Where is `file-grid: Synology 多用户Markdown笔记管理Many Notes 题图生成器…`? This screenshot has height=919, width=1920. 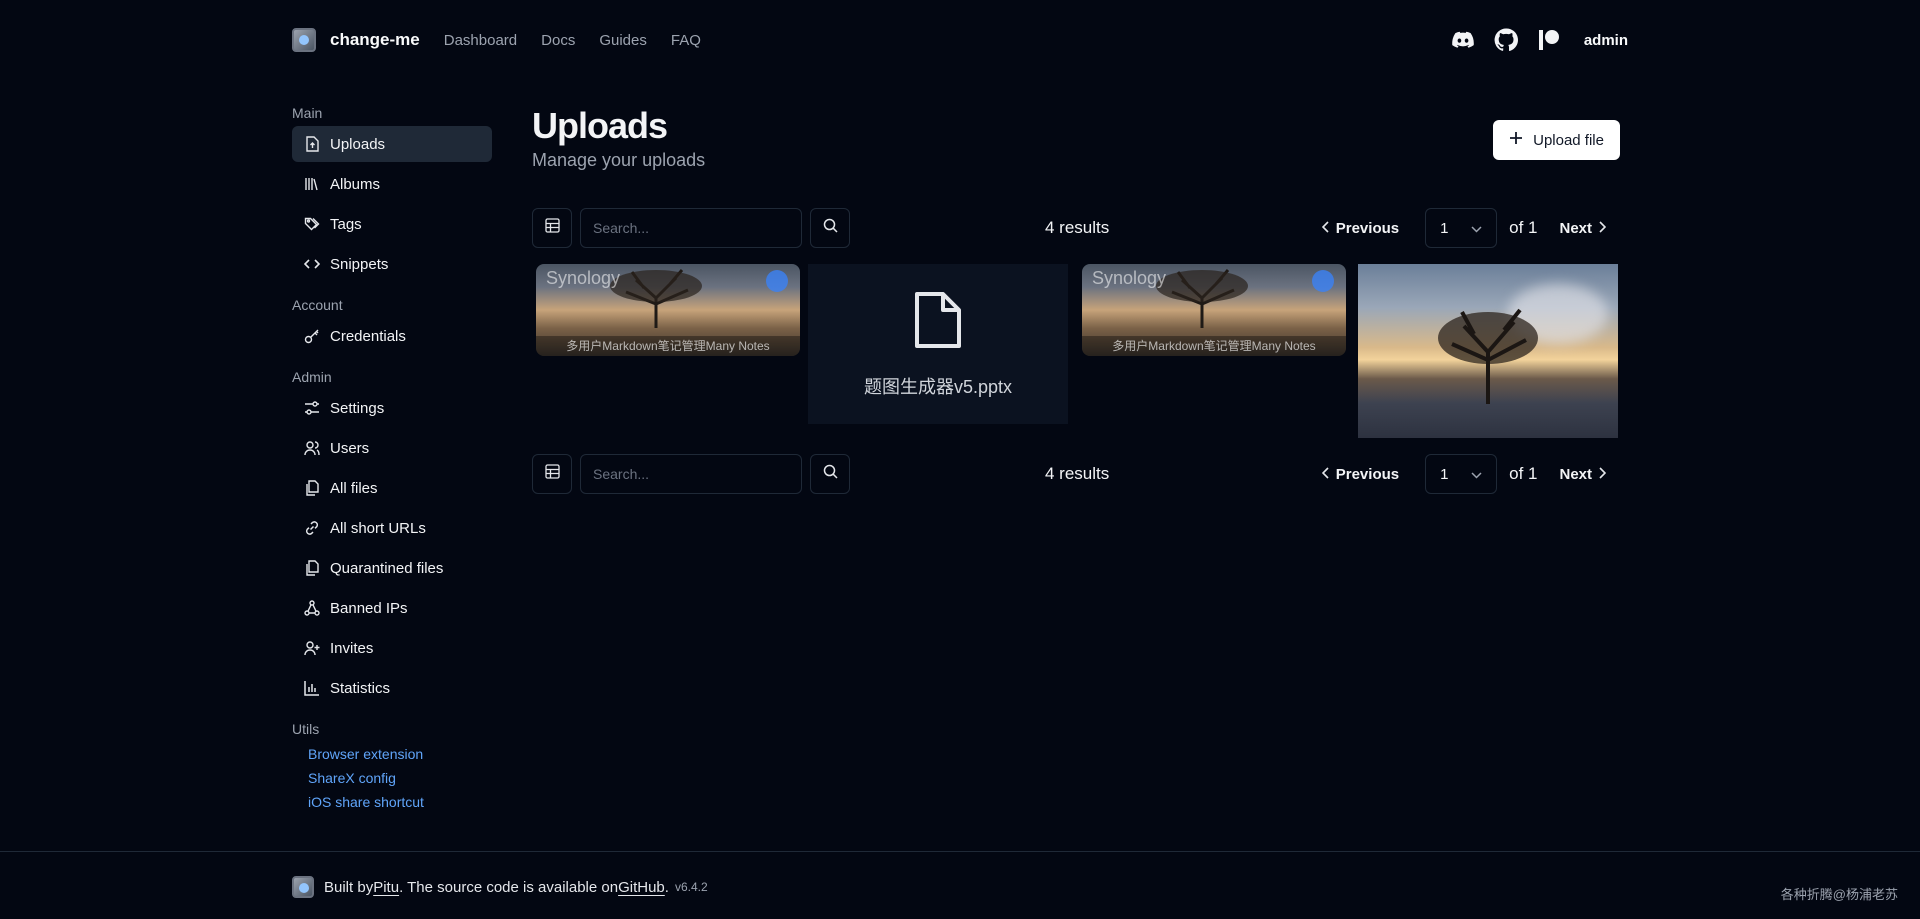 file-grid: Synology 多用户Markdown笔记管理Many Notes 题图生成器… is located at coordinates (1076, 352).